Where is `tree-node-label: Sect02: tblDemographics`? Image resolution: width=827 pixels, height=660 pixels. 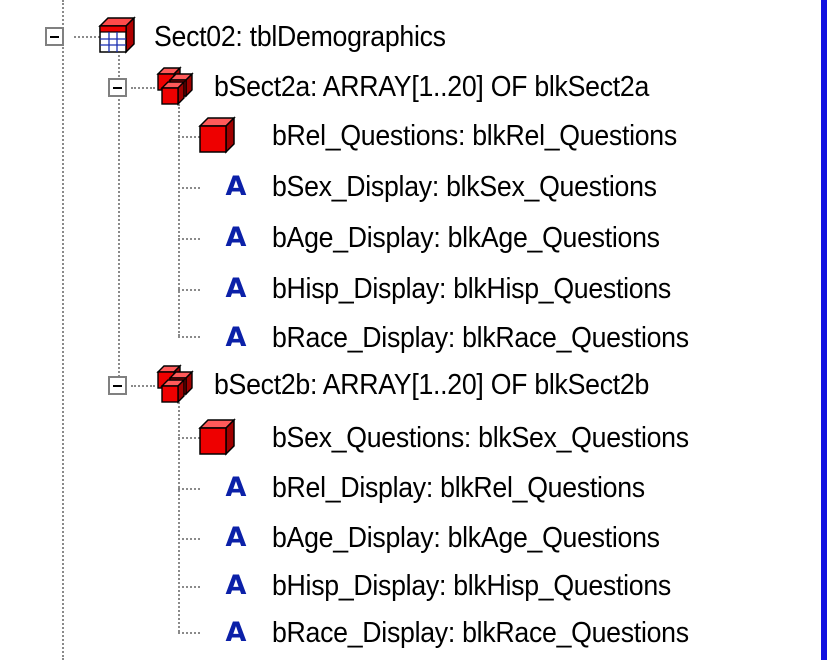
tree-node-label: Sect02: tblDemographics is located at coordinates (300, 36).